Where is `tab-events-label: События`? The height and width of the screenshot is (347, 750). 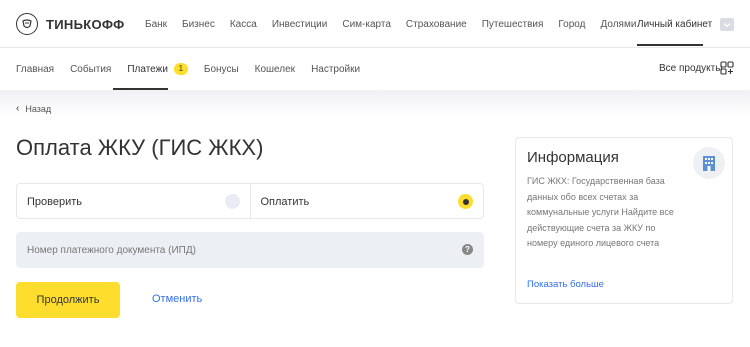
tab-events-label: События is located at coordinates (91, 69).